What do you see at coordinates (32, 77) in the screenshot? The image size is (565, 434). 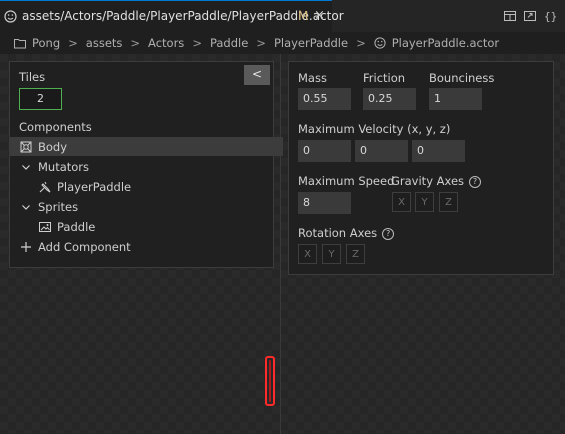 I see `tiles-label: Tiles` at bounding box center [32, 77].